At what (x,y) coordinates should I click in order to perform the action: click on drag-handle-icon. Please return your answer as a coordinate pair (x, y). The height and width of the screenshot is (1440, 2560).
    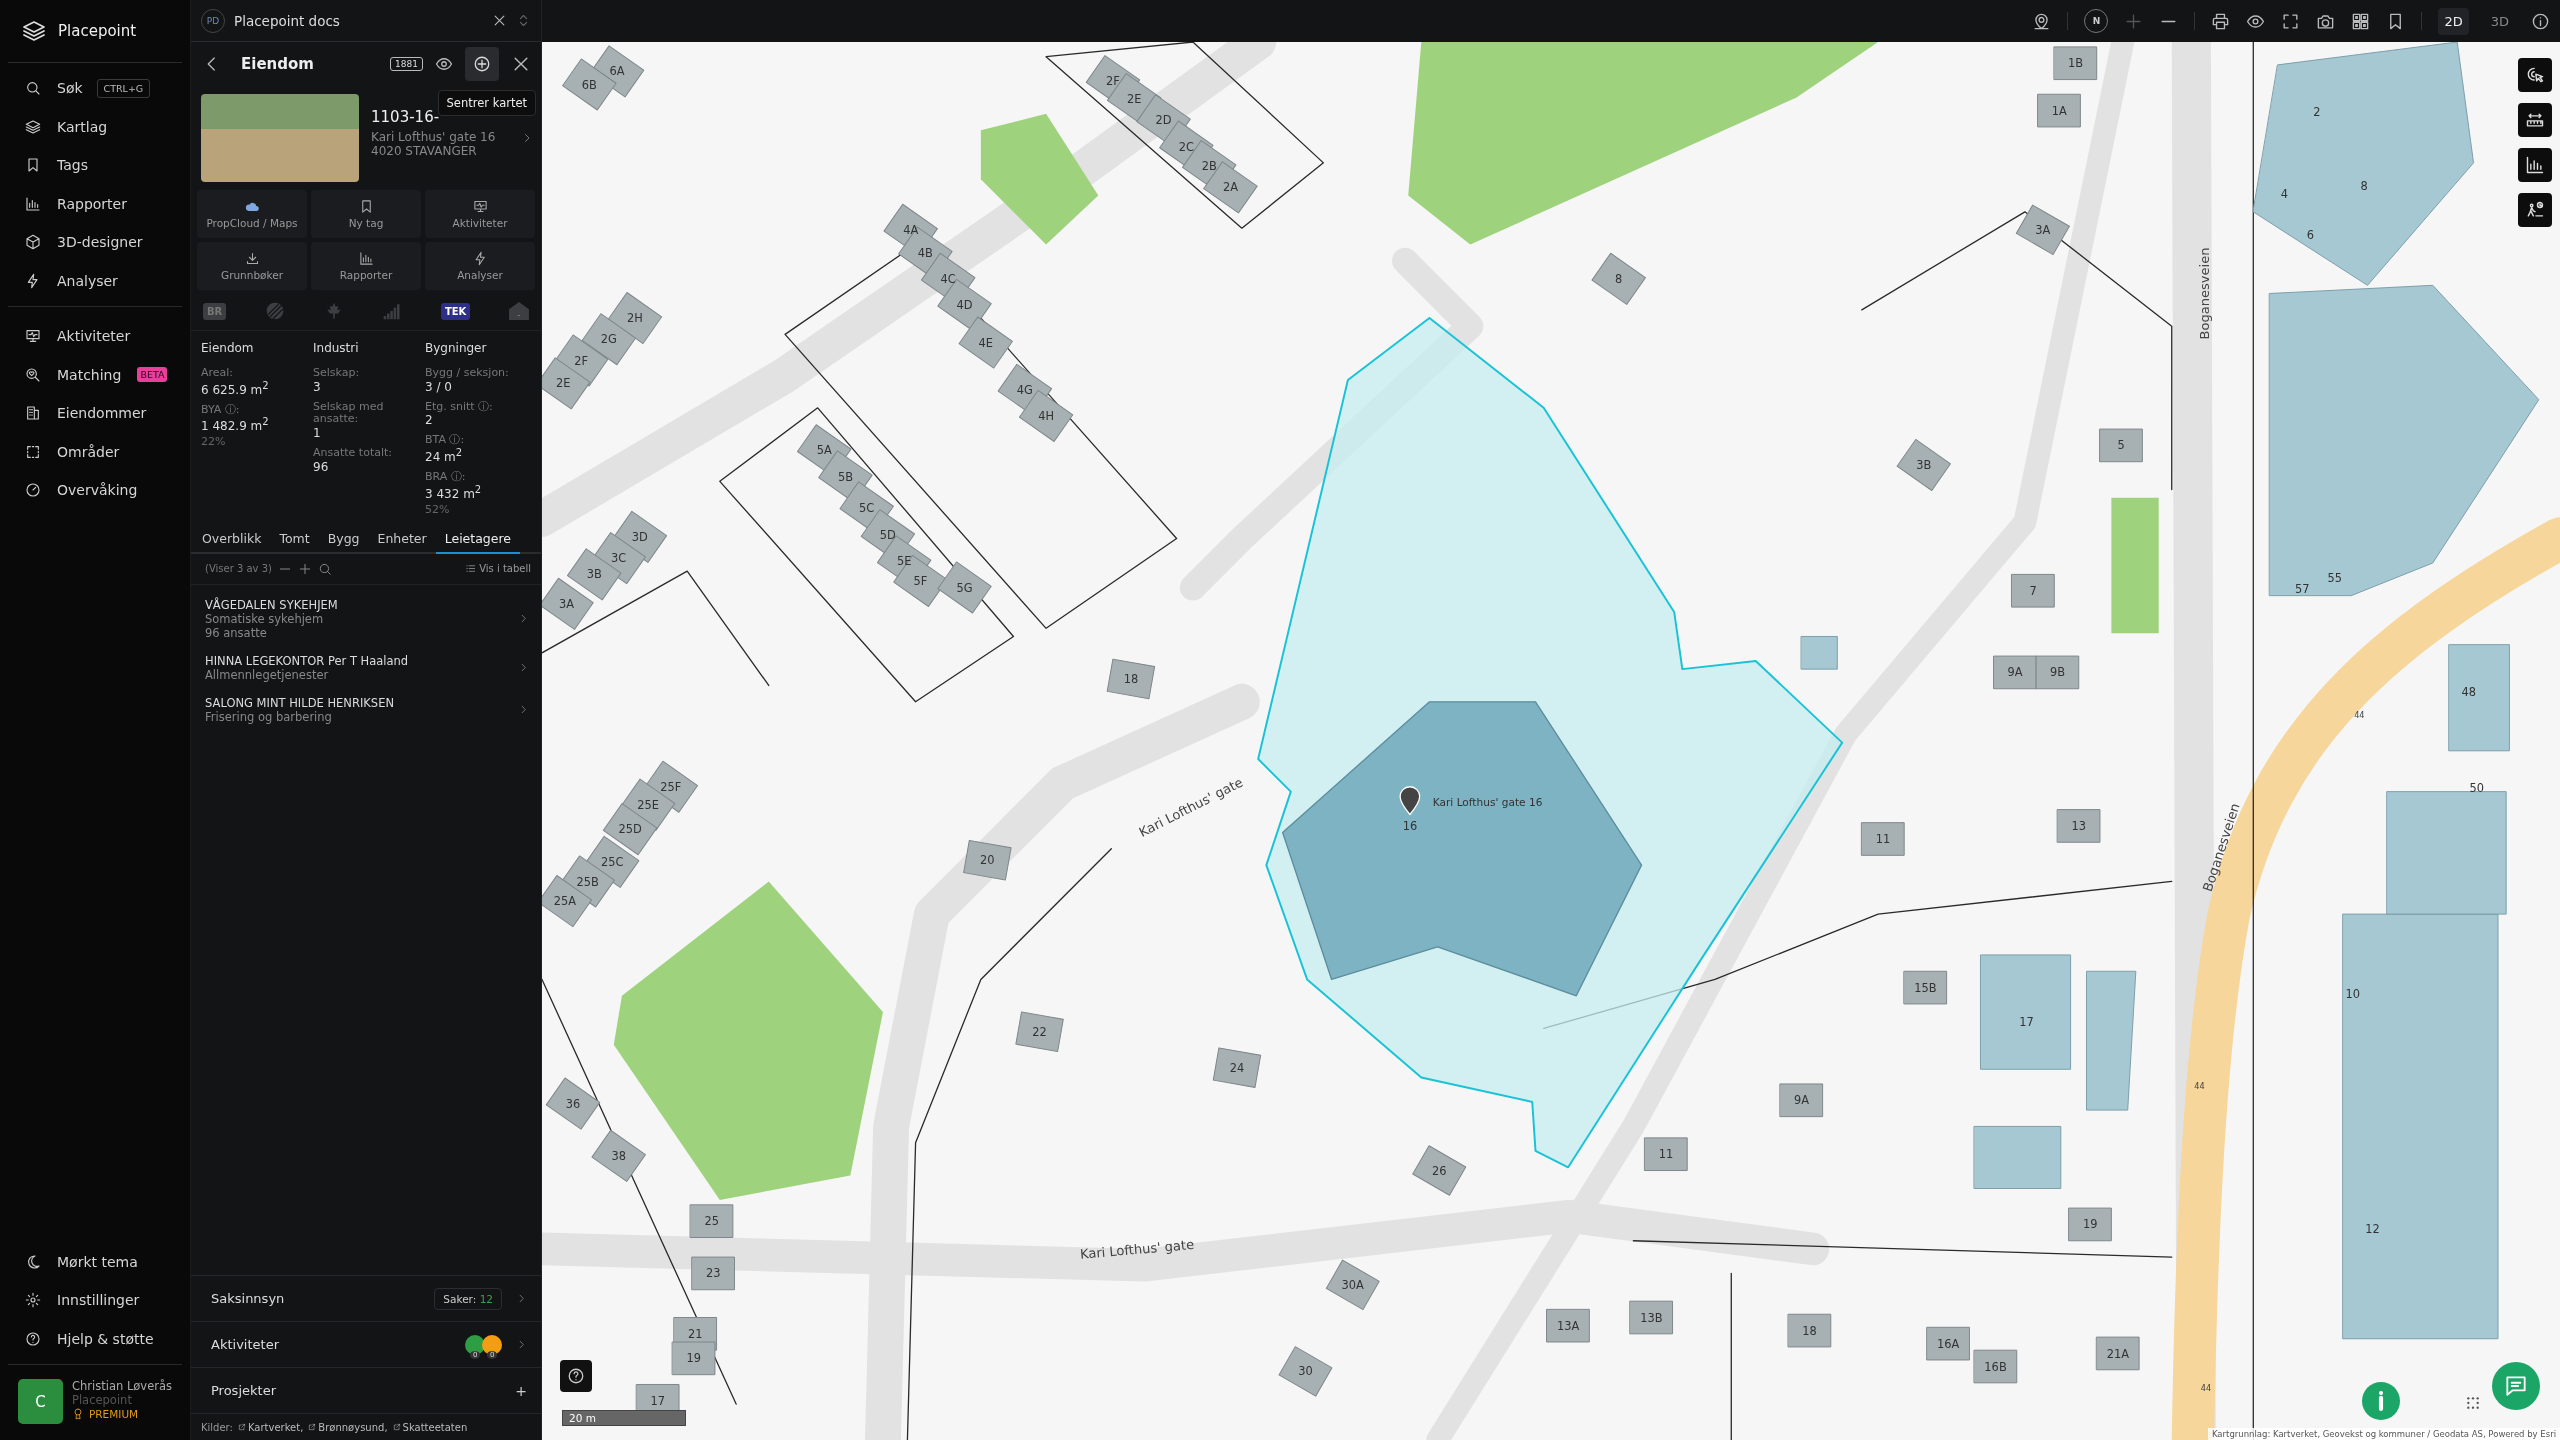
    Looking at the image, I should click on (2473, 1403).